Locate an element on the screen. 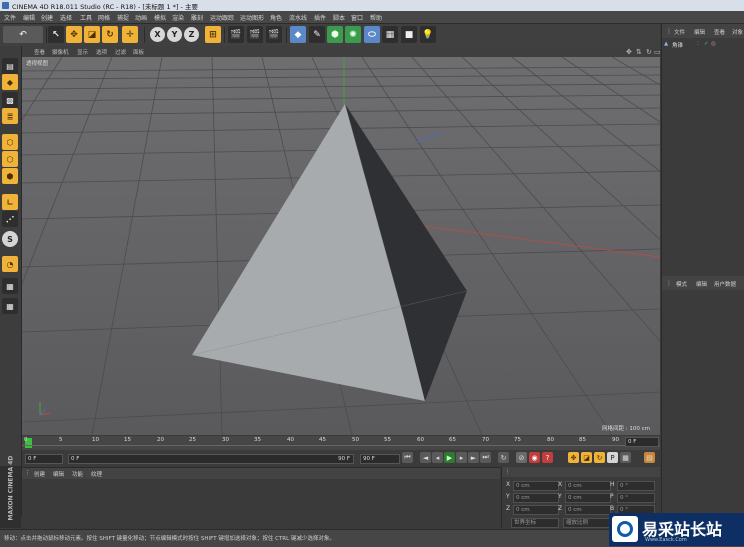  select-cursor-icon: ↖ is located at coordinates (56, 34).